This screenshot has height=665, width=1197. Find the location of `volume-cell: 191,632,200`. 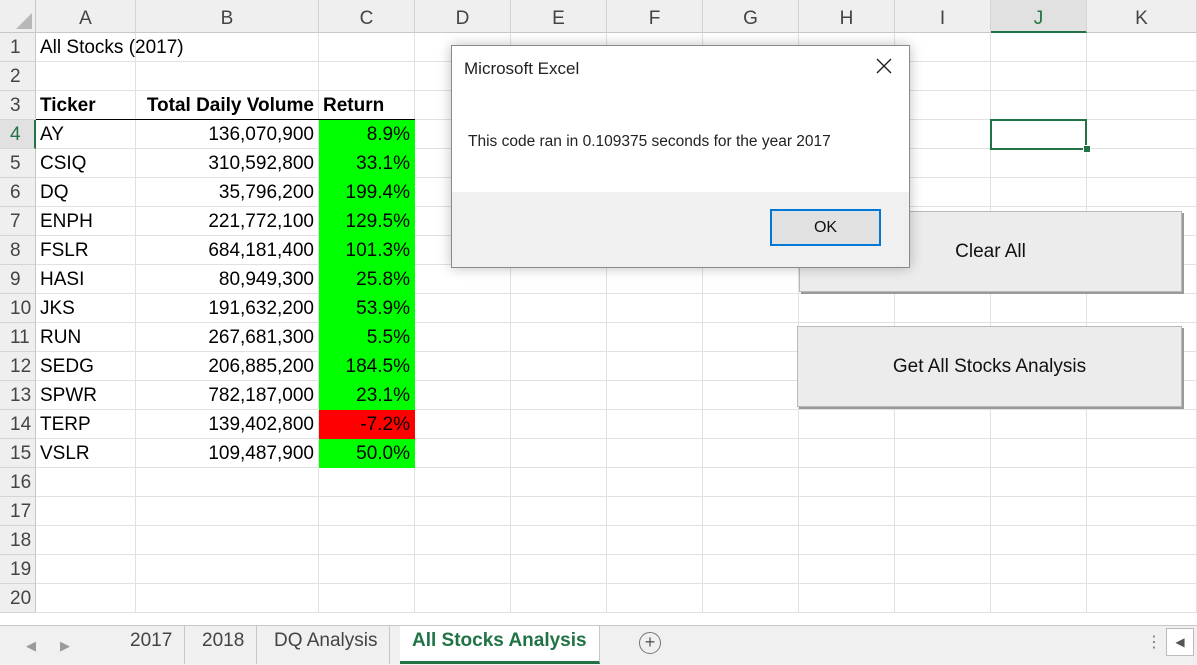

volume-cell: 191,632,200 is located at coordinates (227, 308).